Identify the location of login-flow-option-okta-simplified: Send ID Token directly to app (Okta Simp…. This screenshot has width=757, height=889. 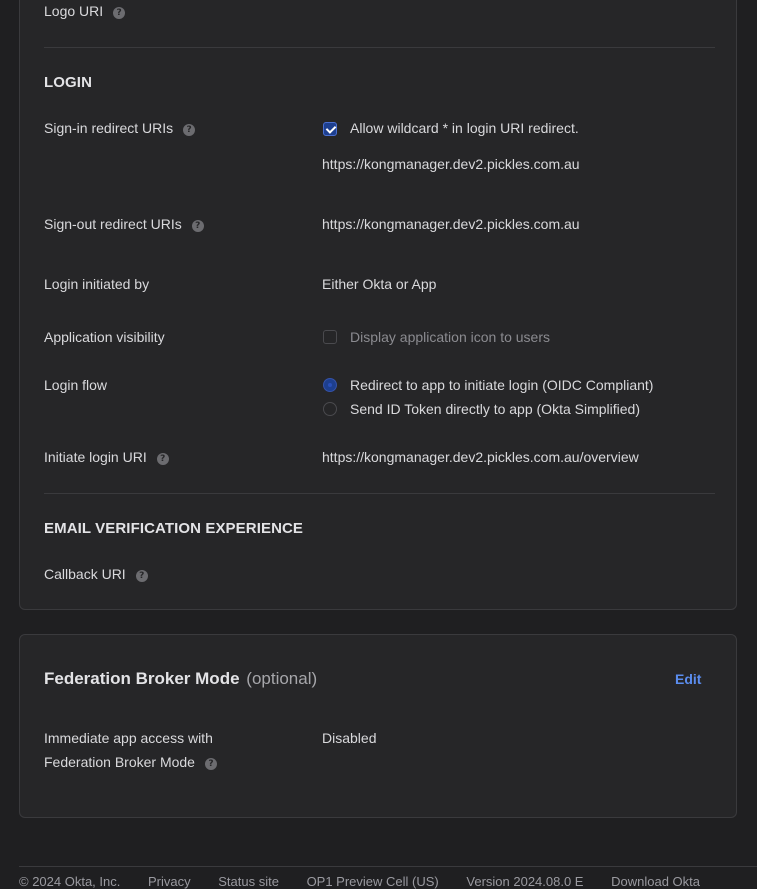
(495, 409).